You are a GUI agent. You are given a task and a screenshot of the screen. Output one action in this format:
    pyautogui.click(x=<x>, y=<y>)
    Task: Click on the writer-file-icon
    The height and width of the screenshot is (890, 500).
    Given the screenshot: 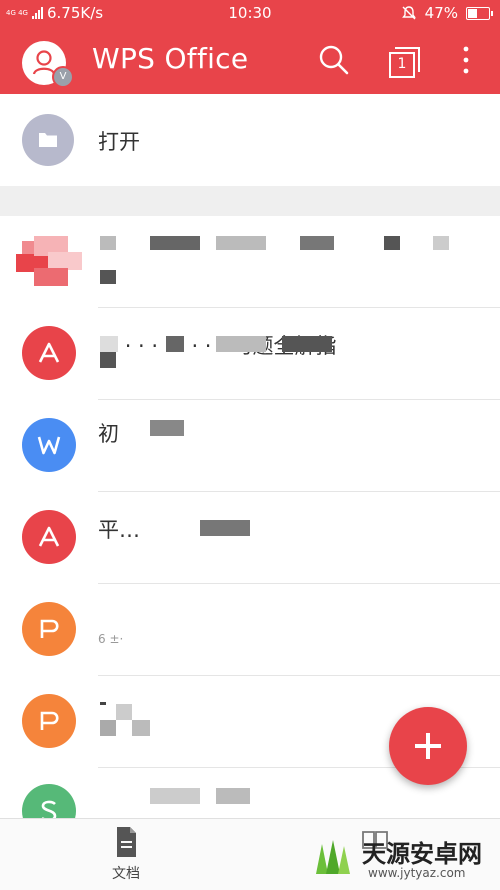 What is the action you would take?
    pyautogui.click(x=49, y=445)
    